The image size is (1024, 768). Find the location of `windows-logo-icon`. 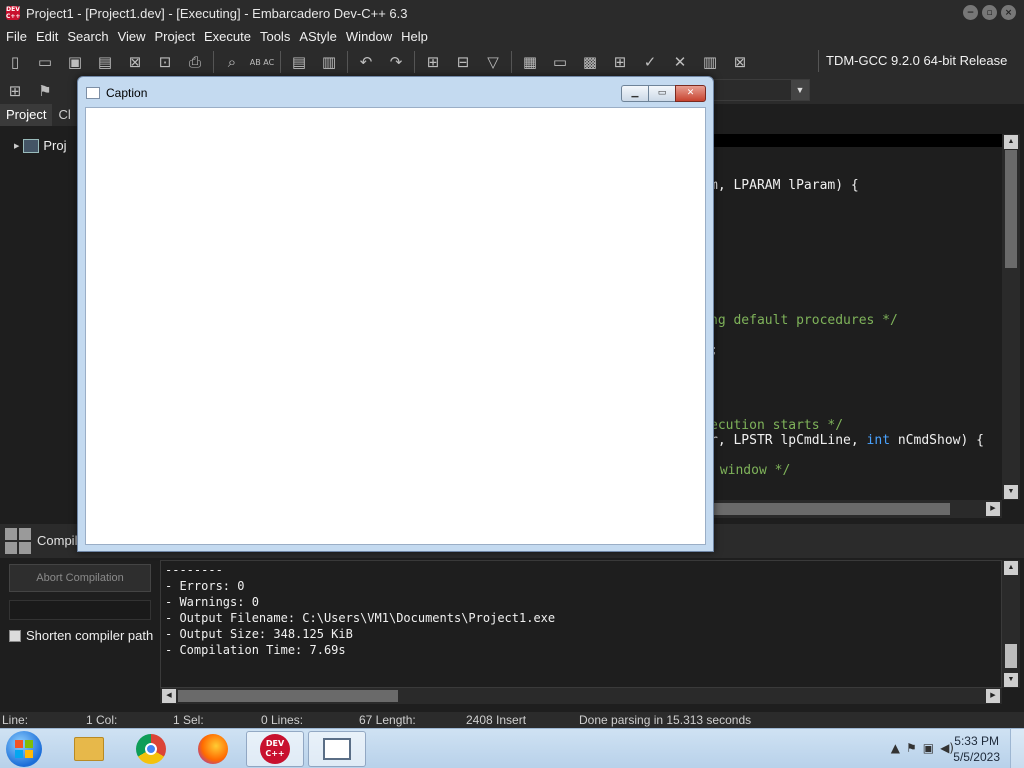

windows-logo-icon is located at coordinates (24, 749).